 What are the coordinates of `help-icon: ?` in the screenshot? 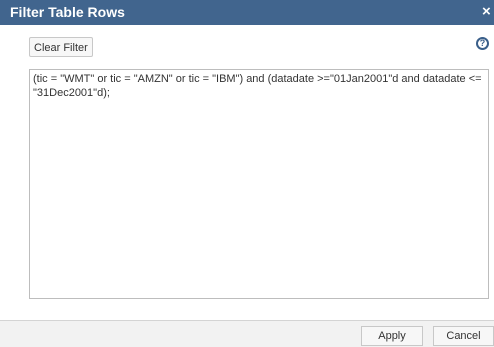 It's located at (482, 43).